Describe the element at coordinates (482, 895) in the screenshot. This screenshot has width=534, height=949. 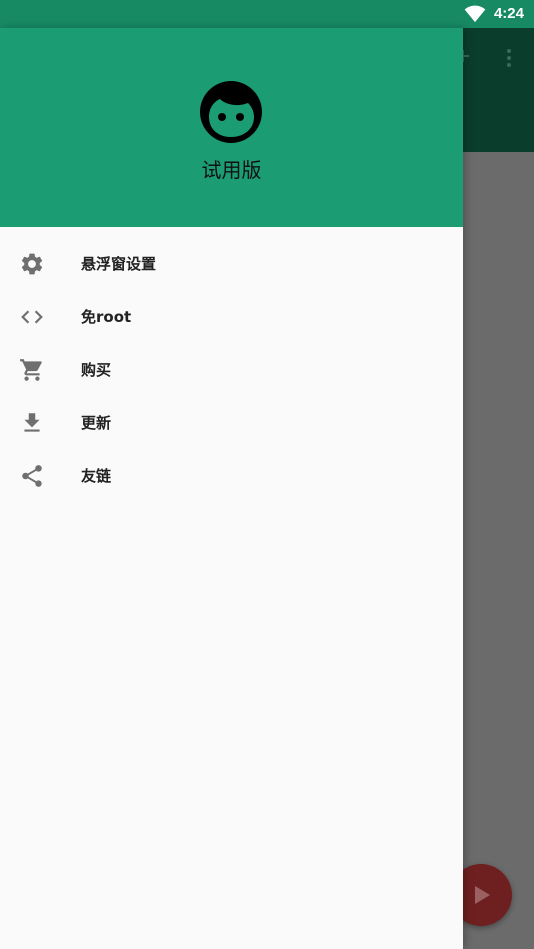
I see `play-icon` at that location.